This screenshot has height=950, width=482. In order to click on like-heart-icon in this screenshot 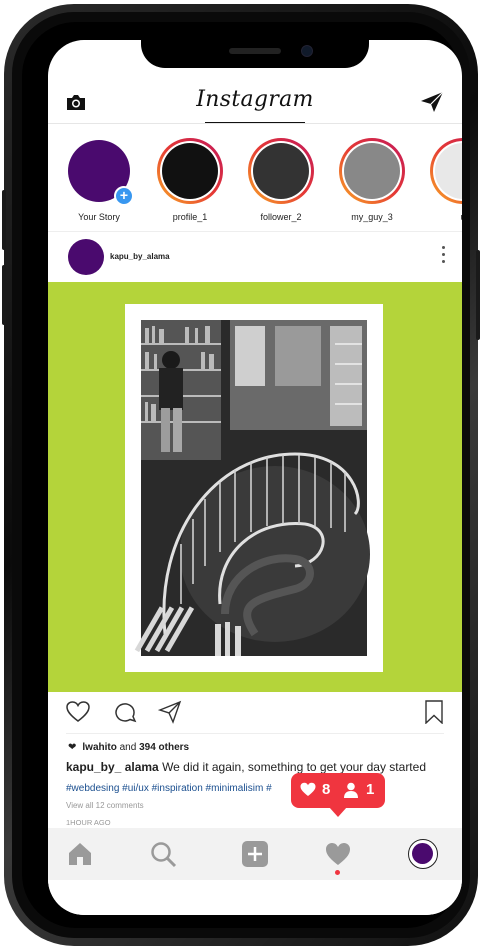, I will do `click(78, 712)`.